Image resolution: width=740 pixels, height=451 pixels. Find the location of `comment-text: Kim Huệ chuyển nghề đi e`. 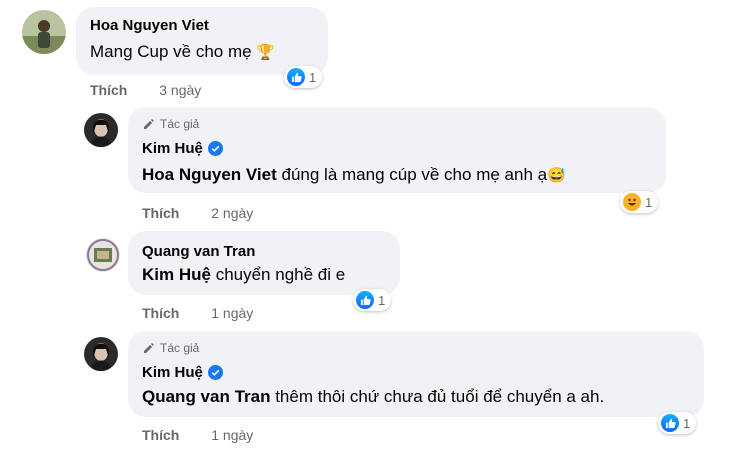

comment-text: Kim Huệ chuyển nghề đi e is located at coordinates (243, 275).